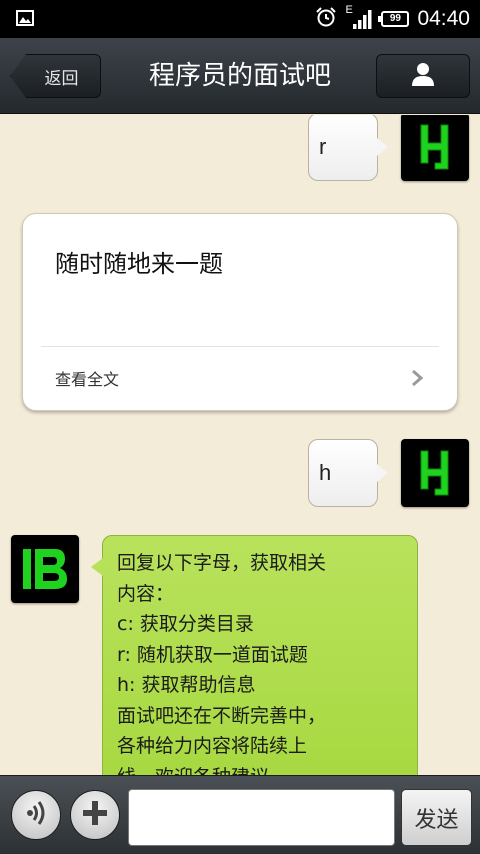 The image size is (480, 854). I want to click on service-avatar, so click(45, 569).